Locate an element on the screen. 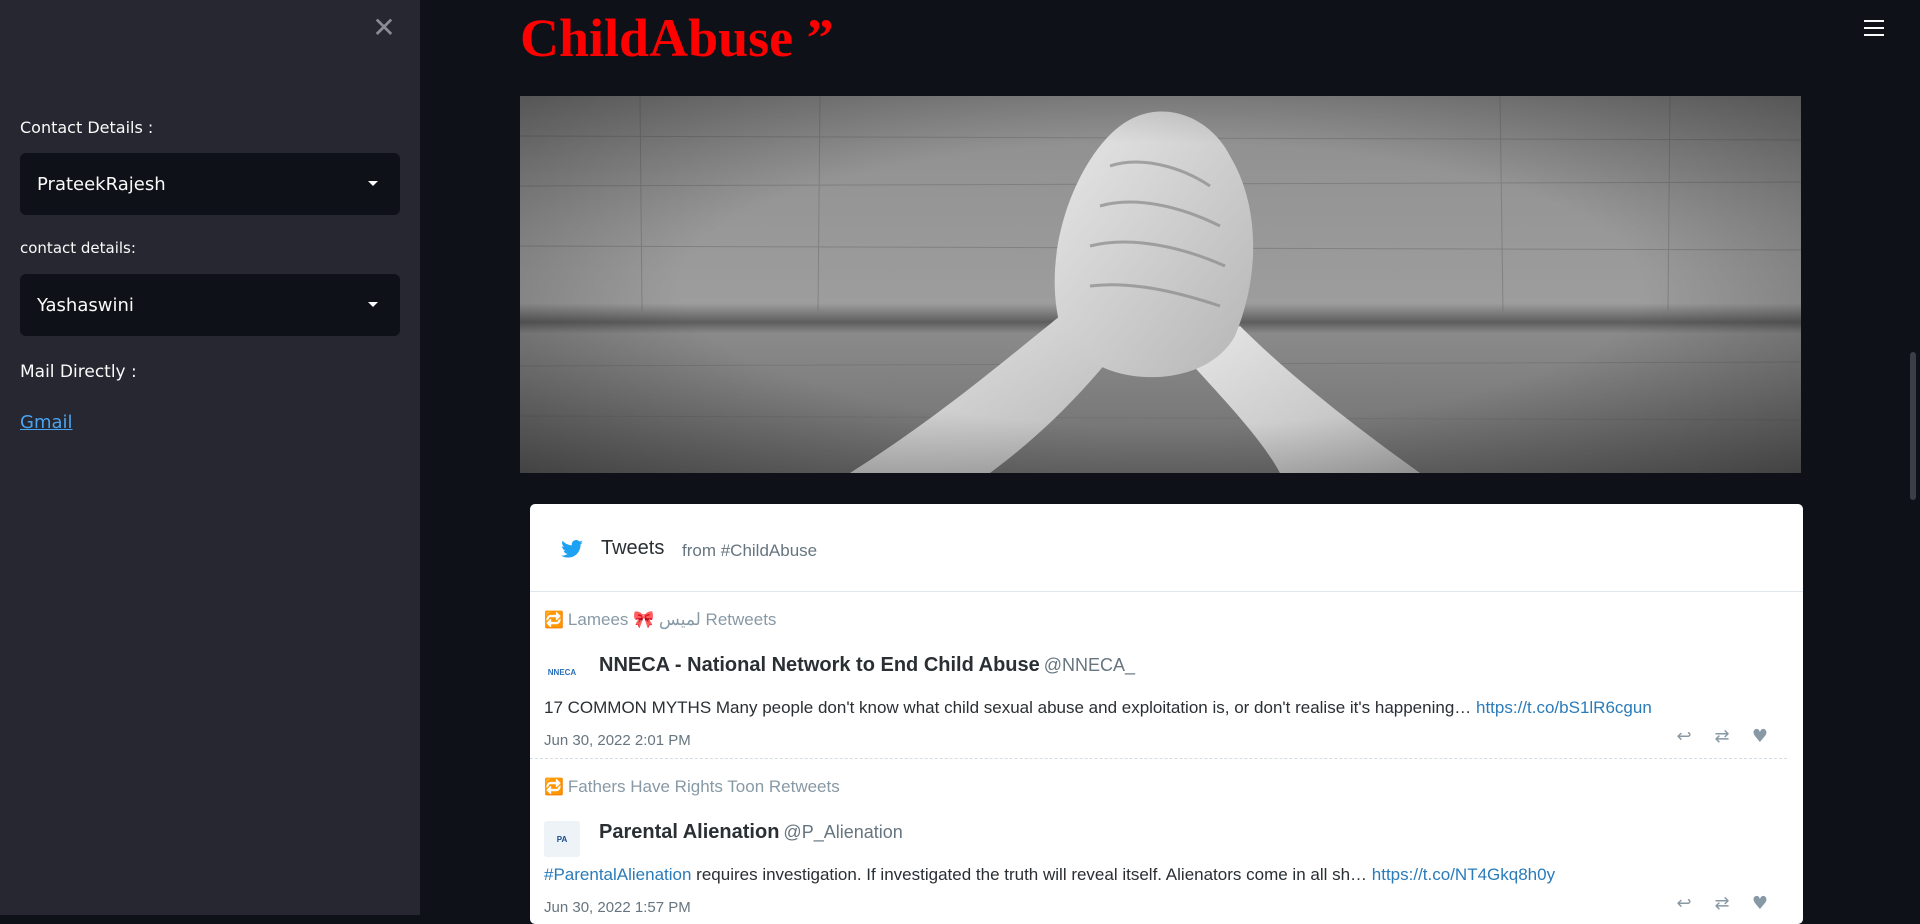 The image size is (1920, 924). twitter-bird-icon is located at coordinates (572, 549).